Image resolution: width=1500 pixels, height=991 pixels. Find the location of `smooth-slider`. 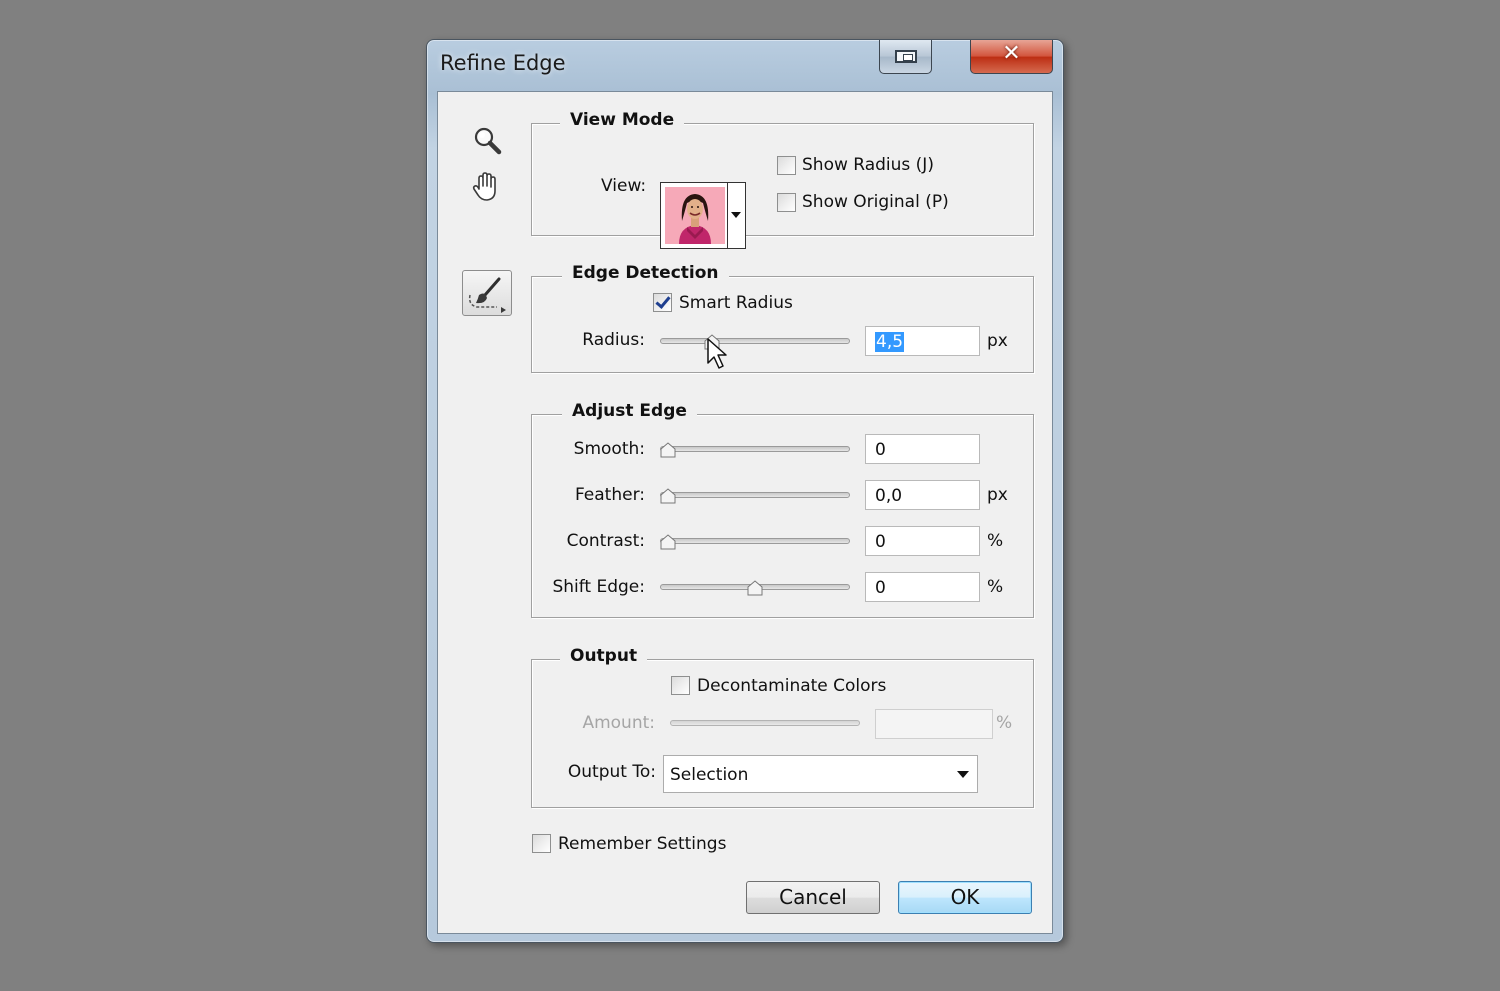

smooth-slider is located at coordinates (755, 449).